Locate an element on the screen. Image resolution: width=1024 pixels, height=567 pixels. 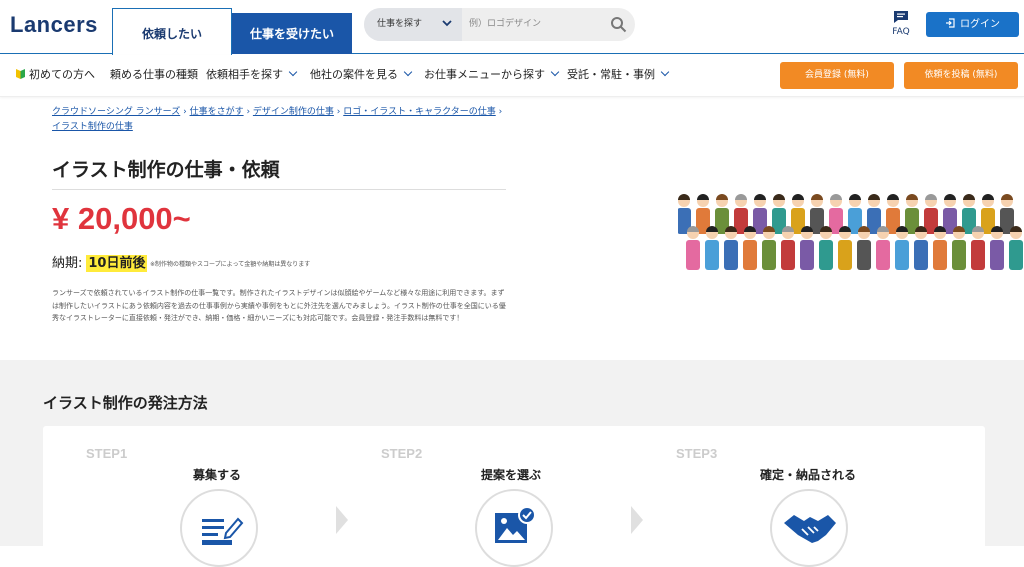
step2-title: 提案を選ぶ is located at coordinates (511, 475).